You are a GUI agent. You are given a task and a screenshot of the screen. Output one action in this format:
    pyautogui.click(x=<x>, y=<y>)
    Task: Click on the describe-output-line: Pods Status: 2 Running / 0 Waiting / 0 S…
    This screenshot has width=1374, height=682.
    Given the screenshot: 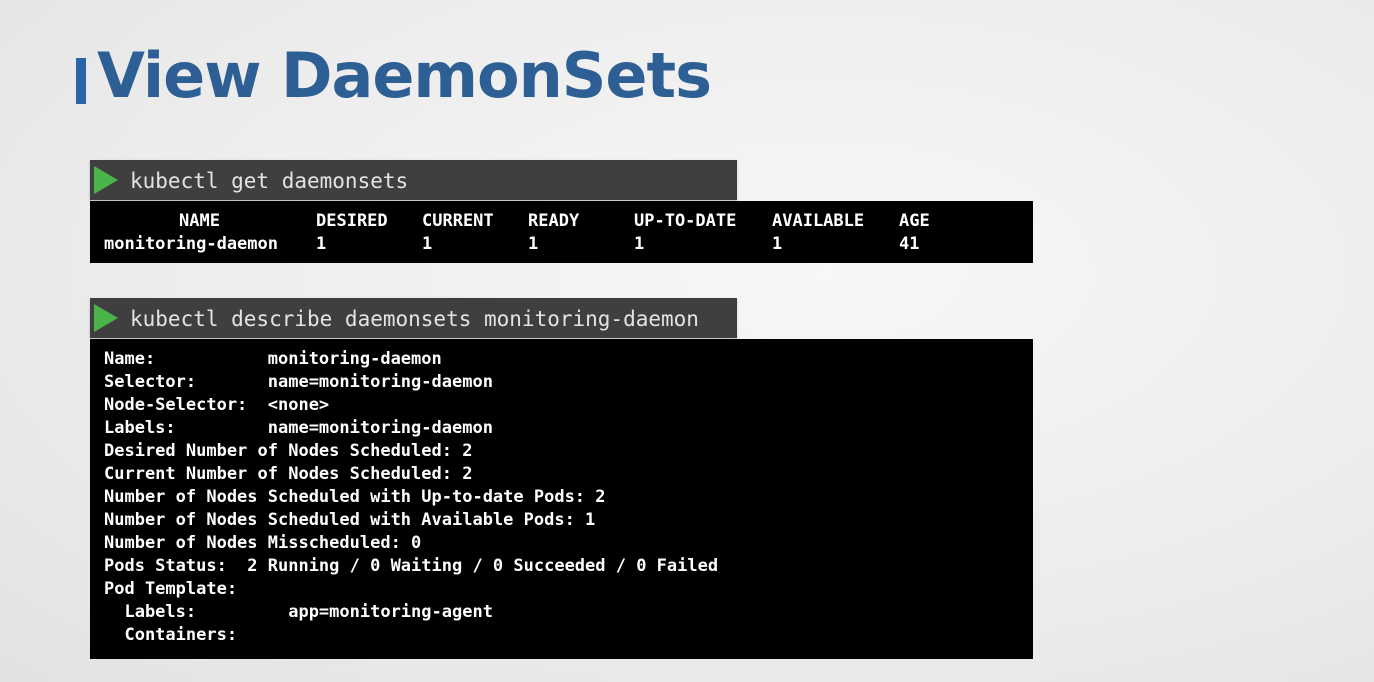 What is the action you would take?
    pyautogui.click(x=411, y=566)
    